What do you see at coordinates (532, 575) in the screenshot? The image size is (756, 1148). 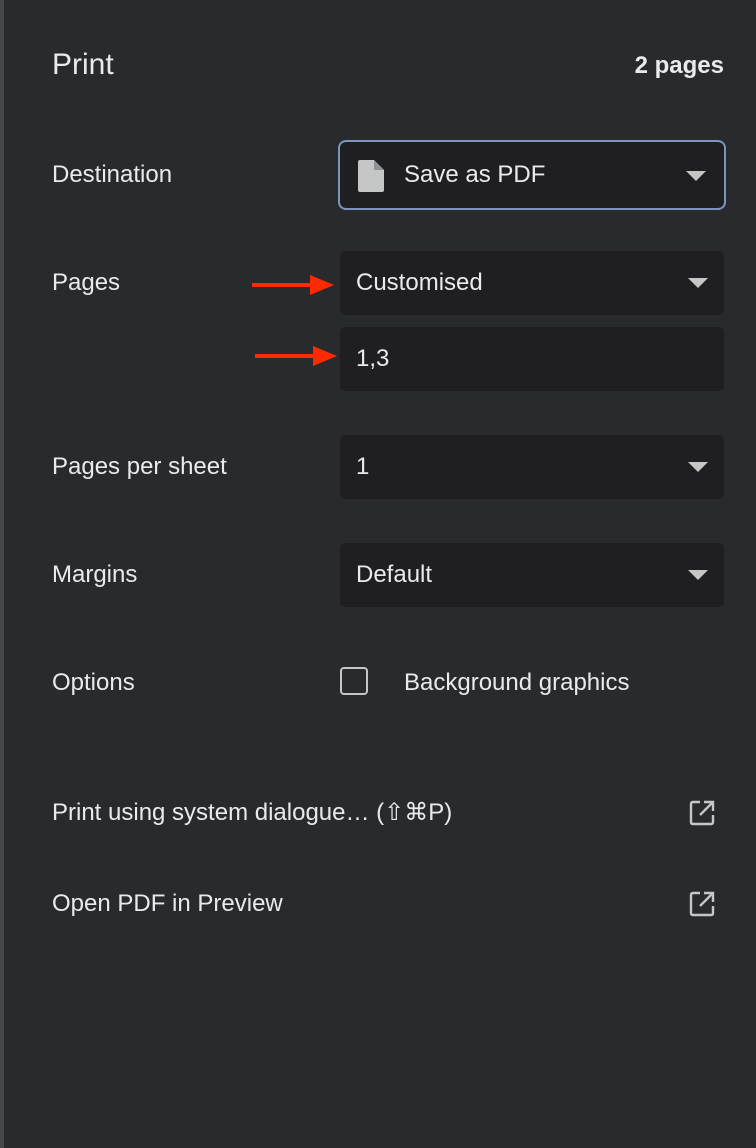 I see `margins-select: Default` at bounding box center [532, 575].